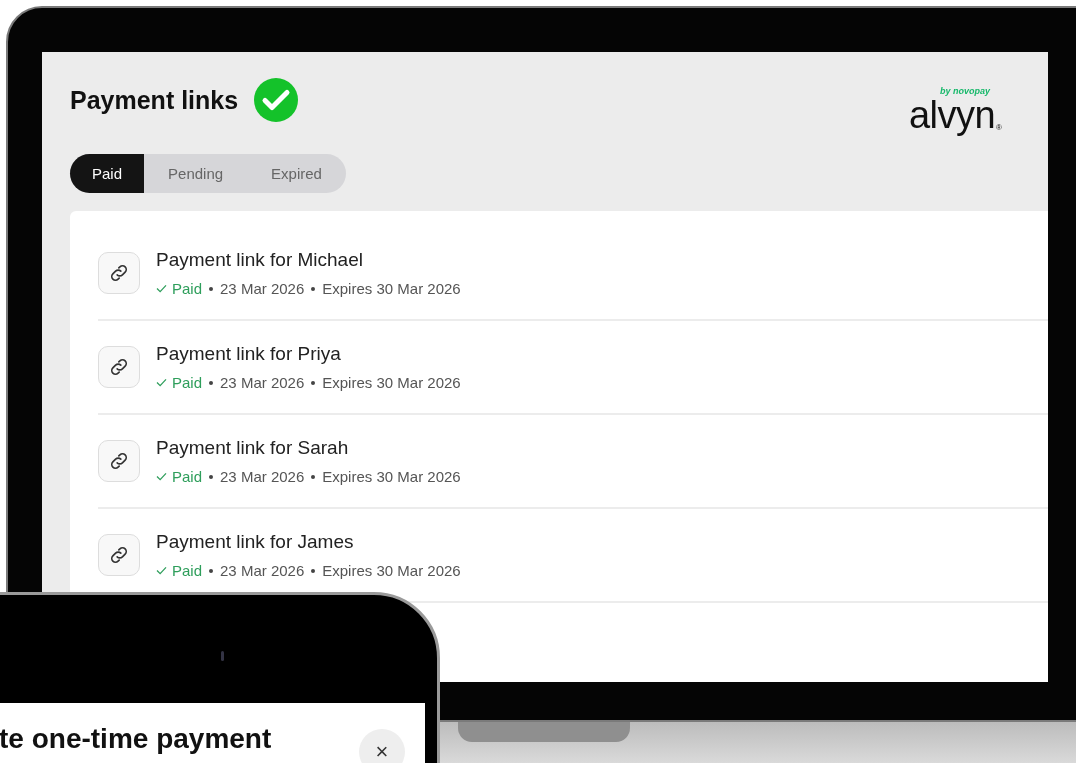 This screenshot has width=1076, height=763. Describe the element at coordinates (382, 746) in the screenshot. I see `close-button: ×` at that location.